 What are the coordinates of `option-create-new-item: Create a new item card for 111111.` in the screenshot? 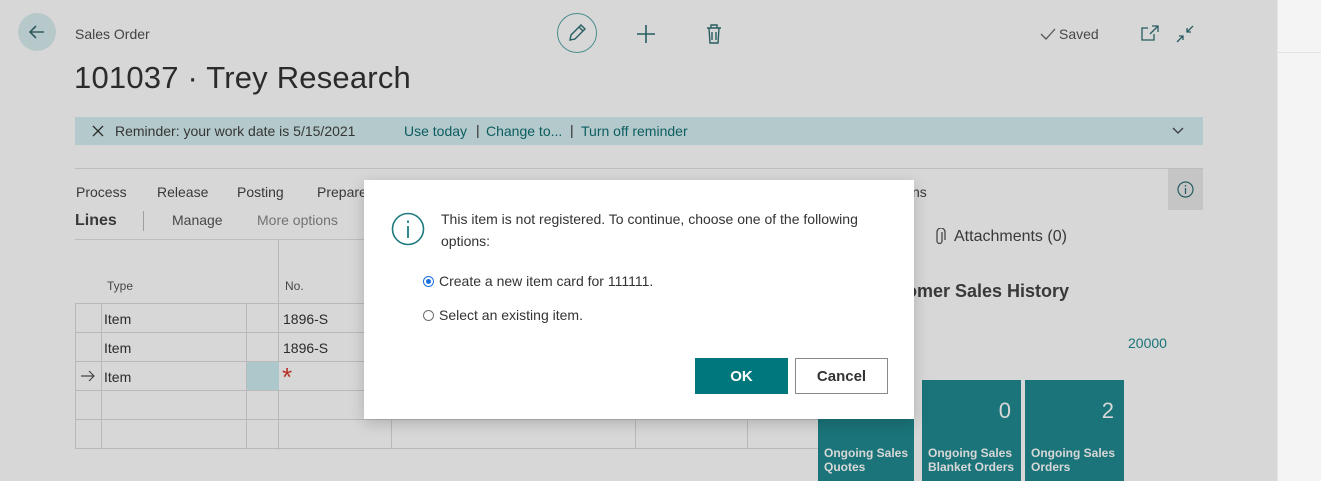 It's located at (538, 281).